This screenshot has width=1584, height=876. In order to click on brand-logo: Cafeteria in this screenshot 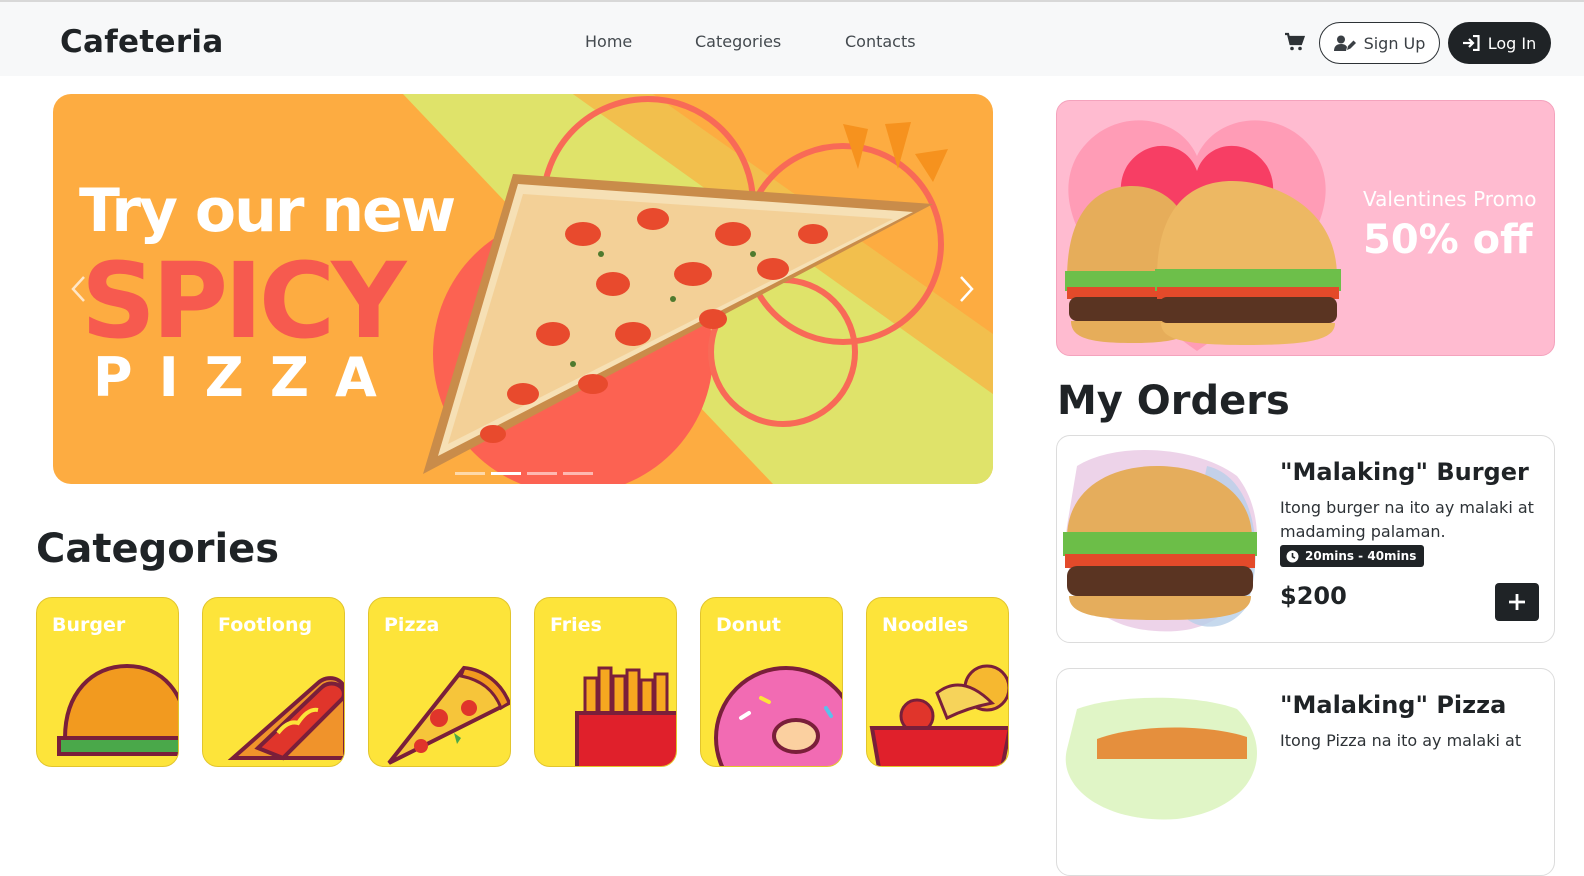, I will do `click(142, 42)`.